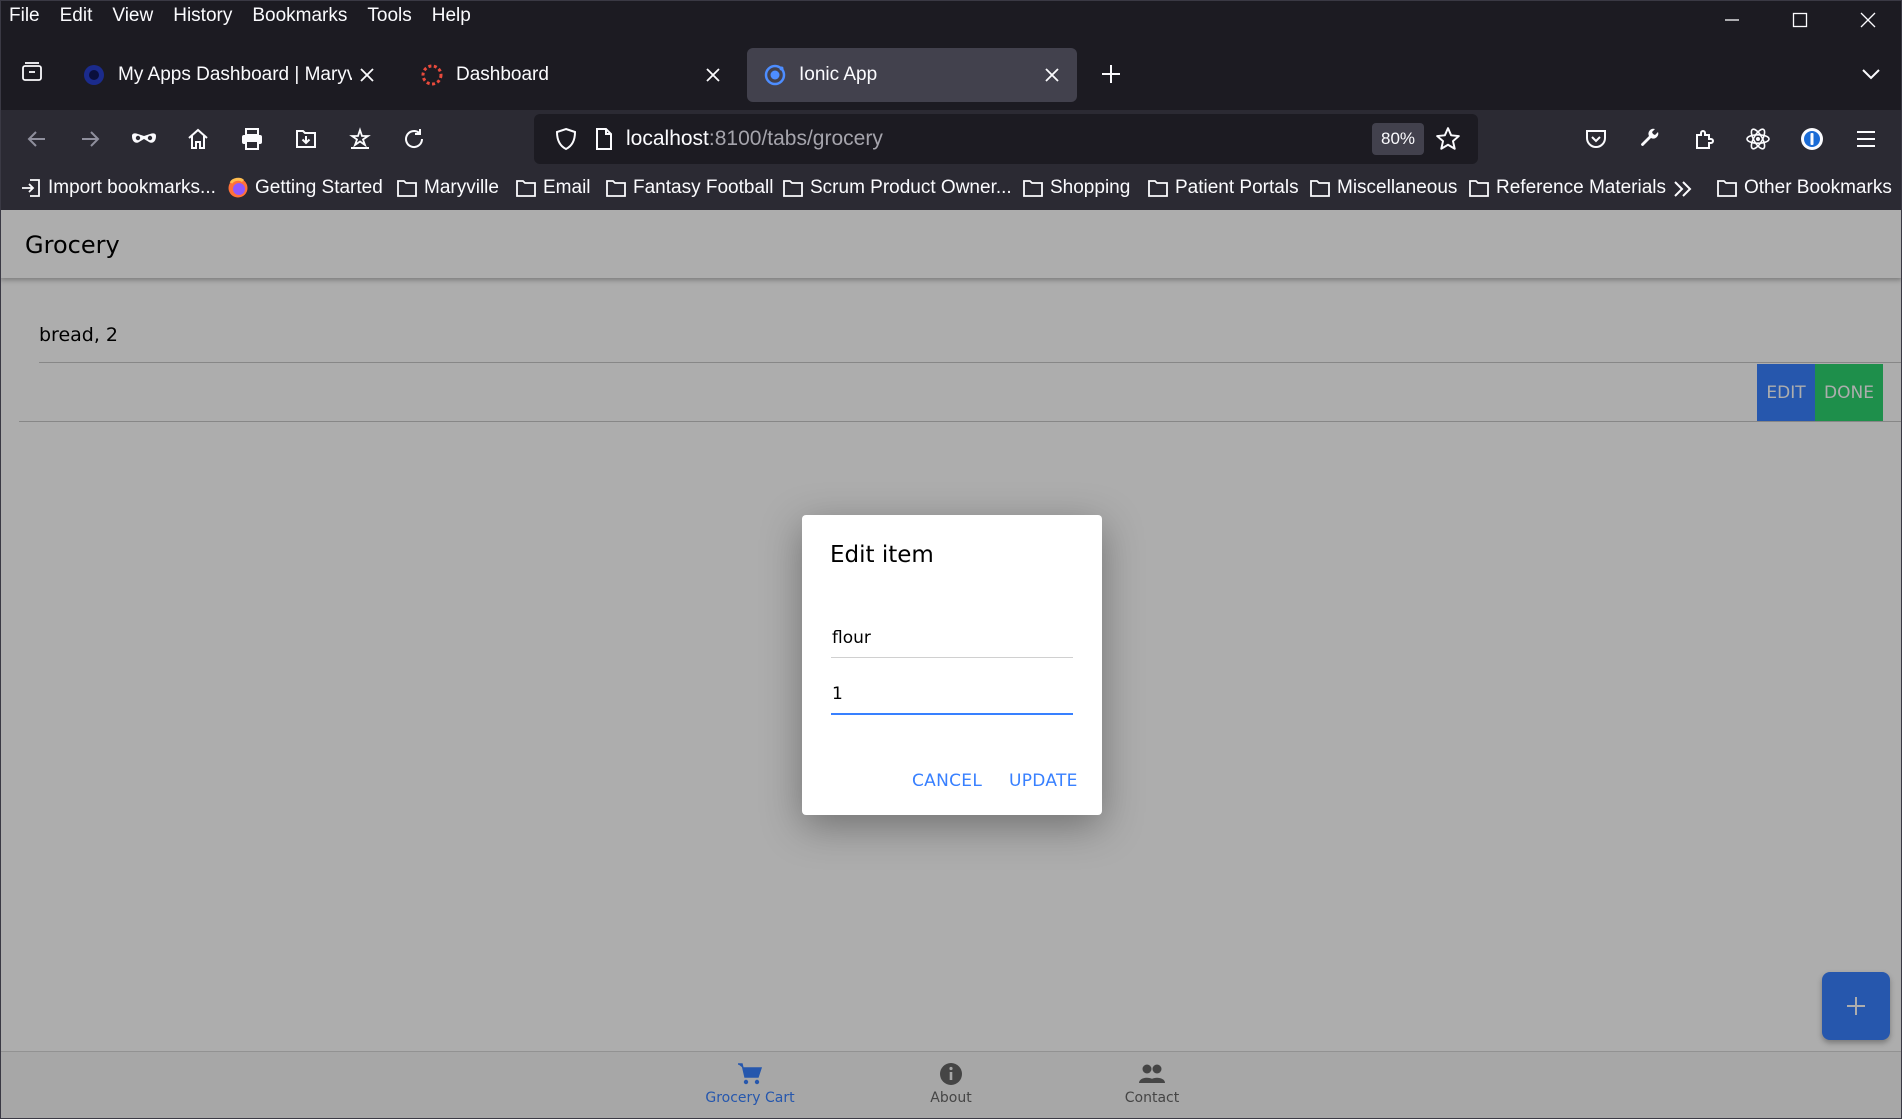  I want to click on react-icon, so click(1758, 139).